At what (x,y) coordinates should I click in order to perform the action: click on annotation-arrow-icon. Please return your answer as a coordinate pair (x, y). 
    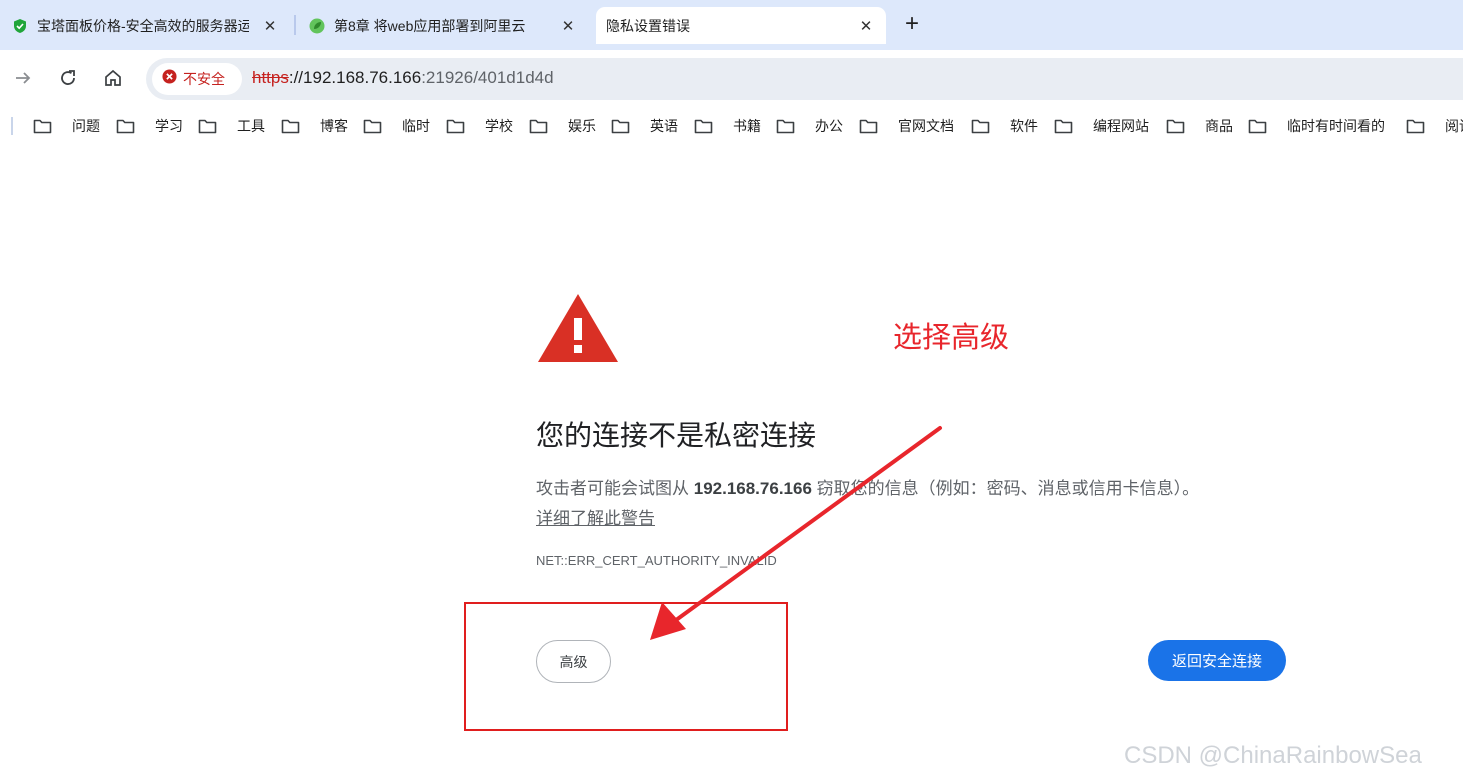
    Looking at the image, I should click on (796, 533).